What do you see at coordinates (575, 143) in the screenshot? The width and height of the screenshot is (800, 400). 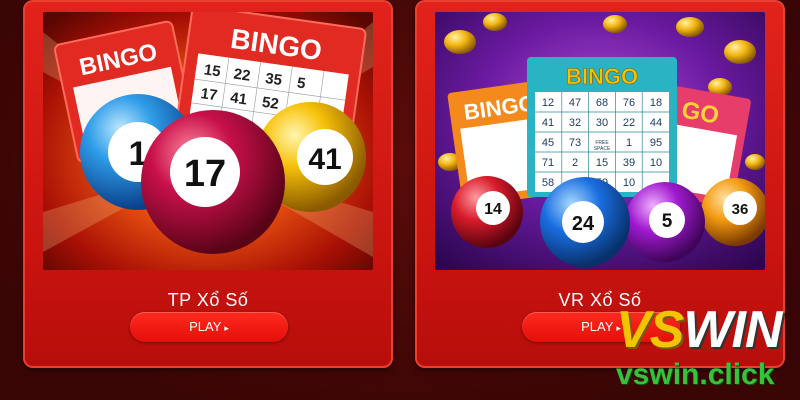 I see `svg-text: 73` at bounding box center [575, 143].